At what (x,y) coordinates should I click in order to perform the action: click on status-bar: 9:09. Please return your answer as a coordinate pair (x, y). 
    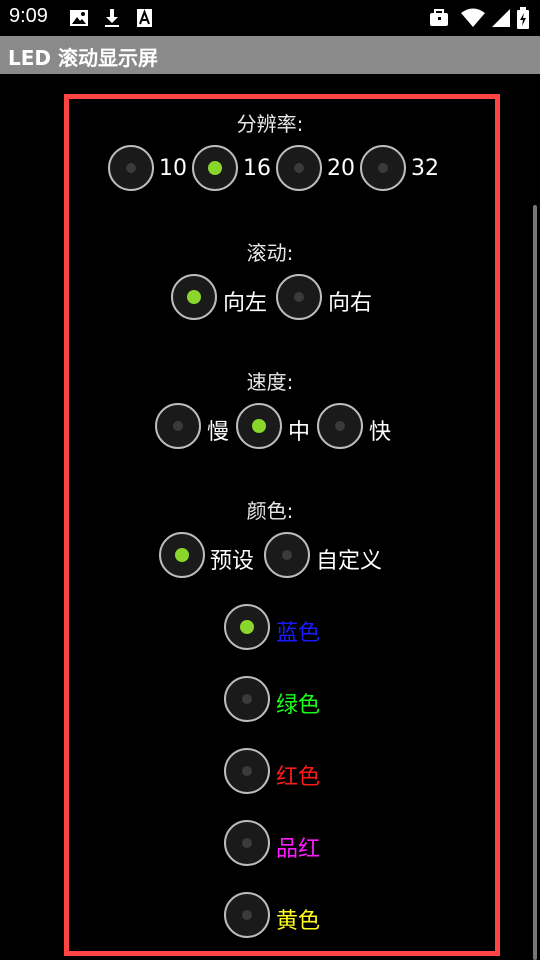
    Looking at the image, I should click on (270, 18).